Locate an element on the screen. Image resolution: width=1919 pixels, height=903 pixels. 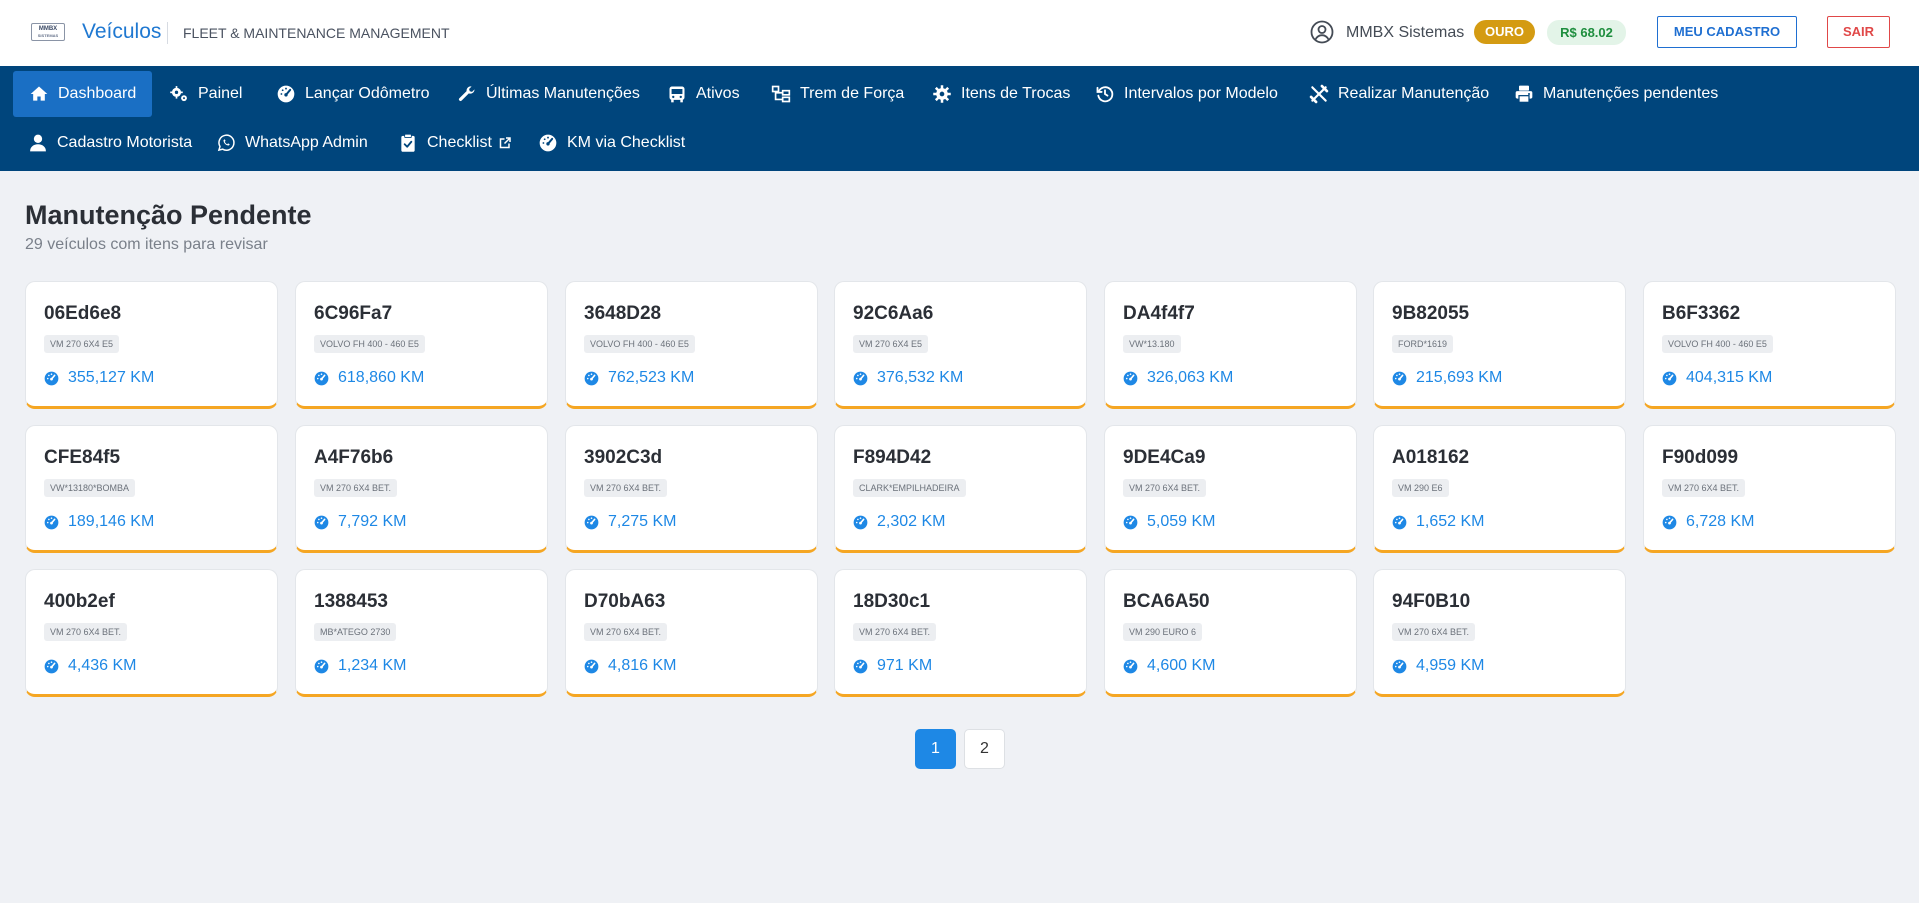
wrench-icon is located at coordinates (466, 93).